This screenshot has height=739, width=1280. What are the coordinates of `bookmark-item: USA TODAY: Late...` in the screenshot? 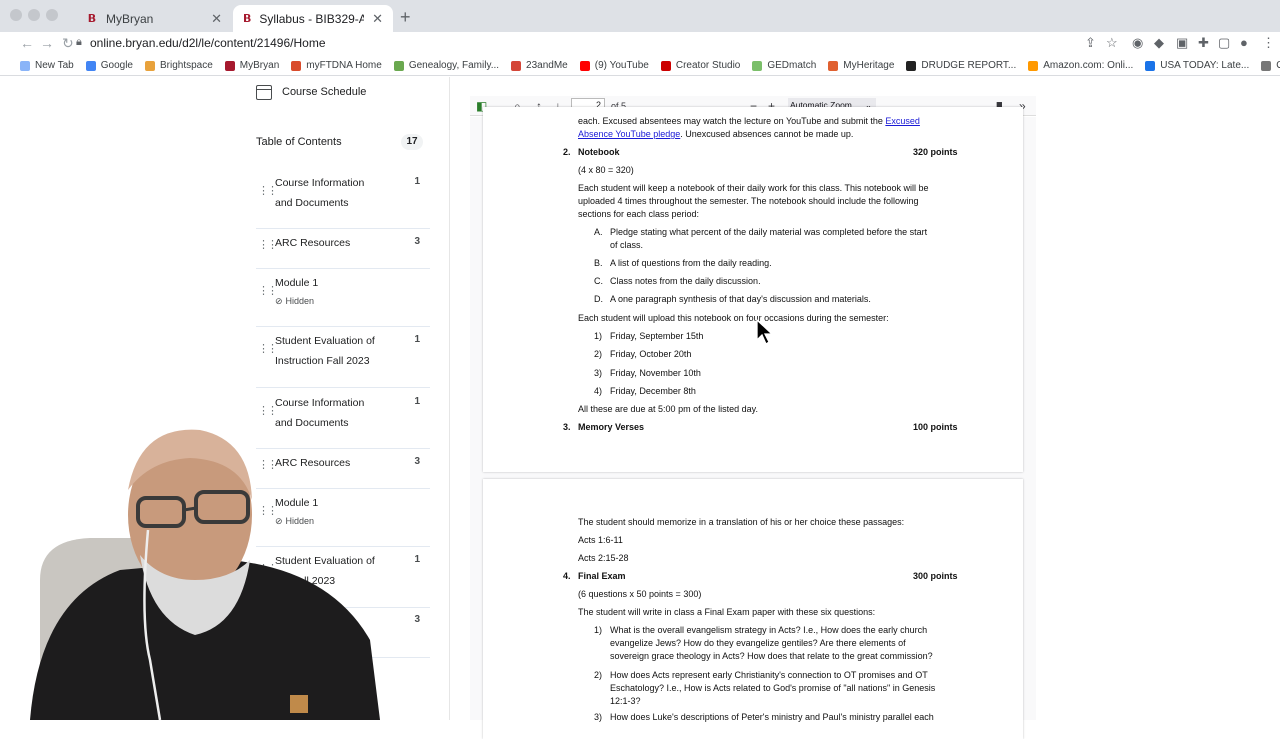 It's located at (1197, 65).